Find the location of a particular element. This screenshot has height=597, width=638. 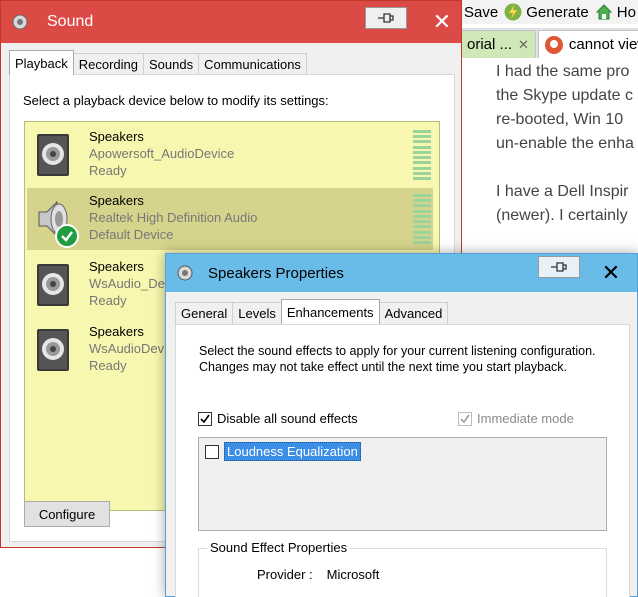

disable-all-label: Disable all sound effects is located at coordinates (287, 418).